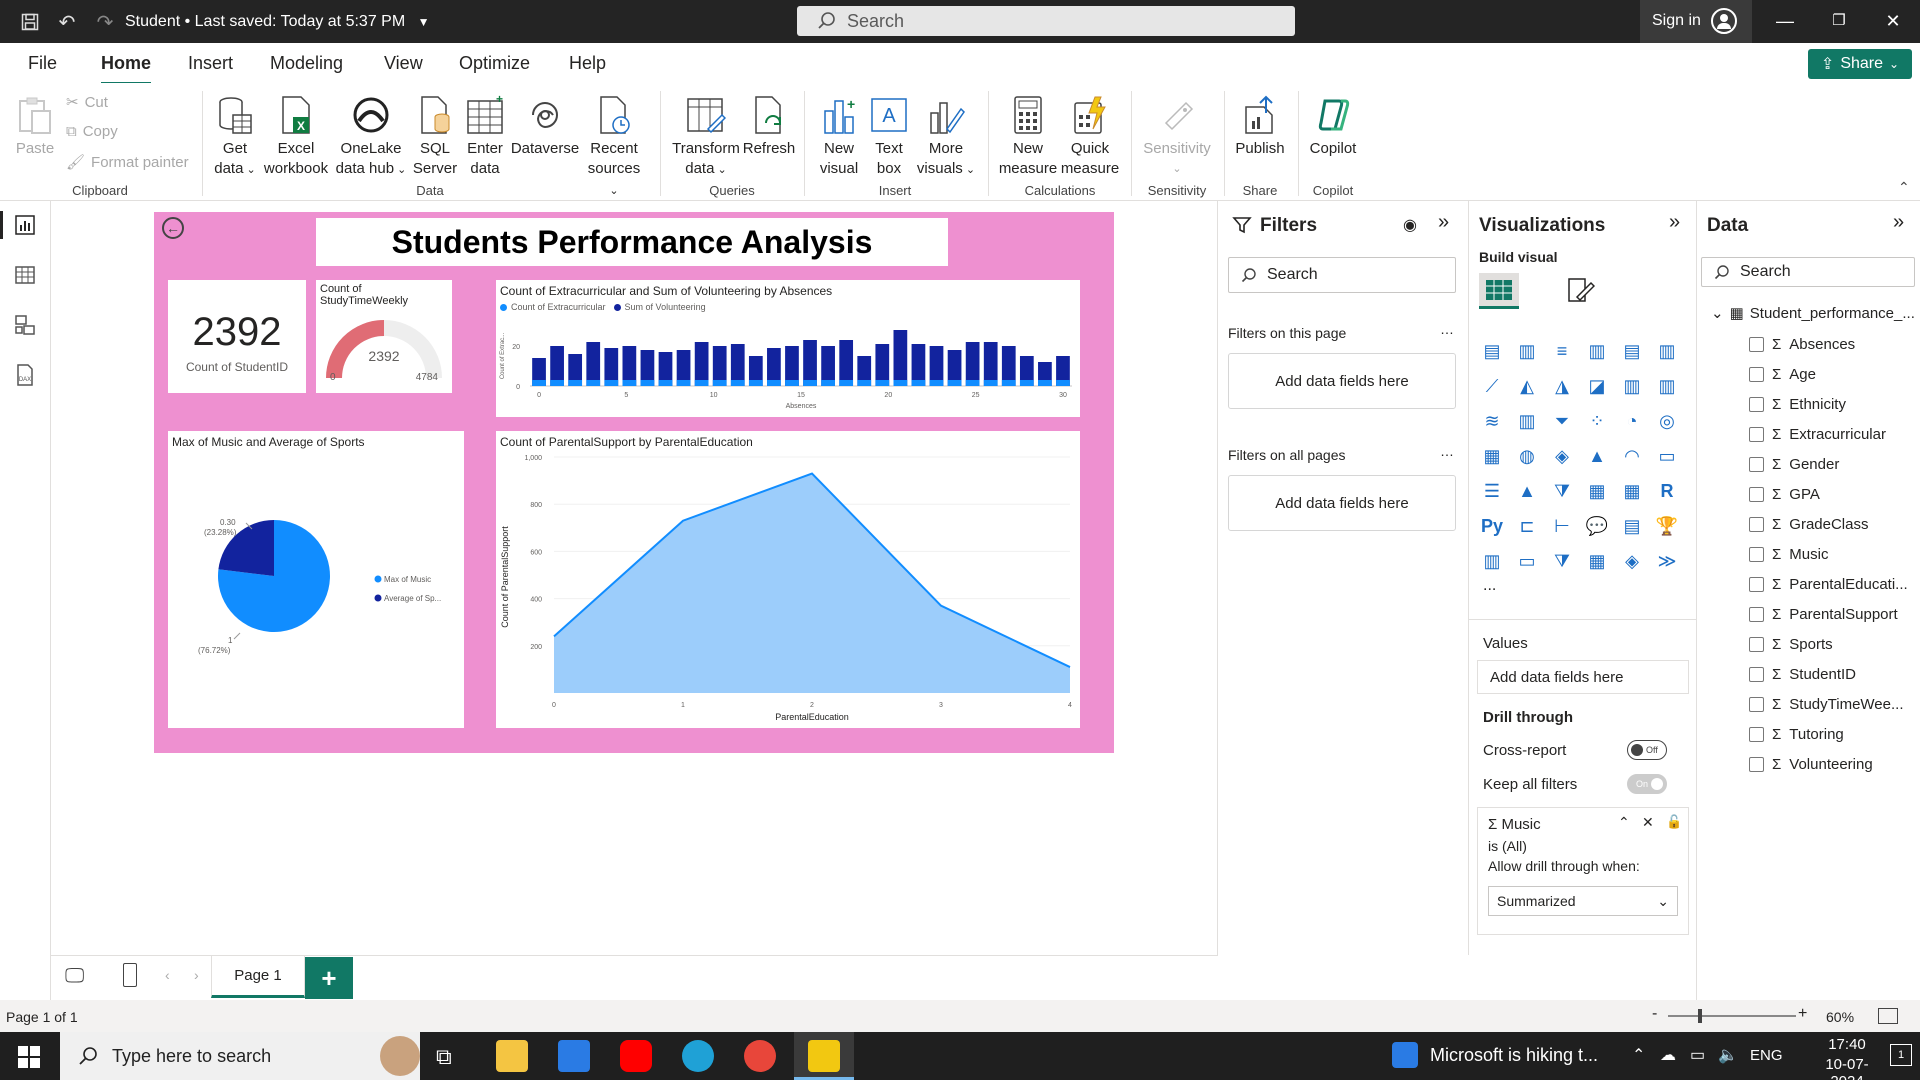  Describe the element at coordinates (1492, 421) in the screenshot. I see `ribbon-chart-icon: ≋` at that location.